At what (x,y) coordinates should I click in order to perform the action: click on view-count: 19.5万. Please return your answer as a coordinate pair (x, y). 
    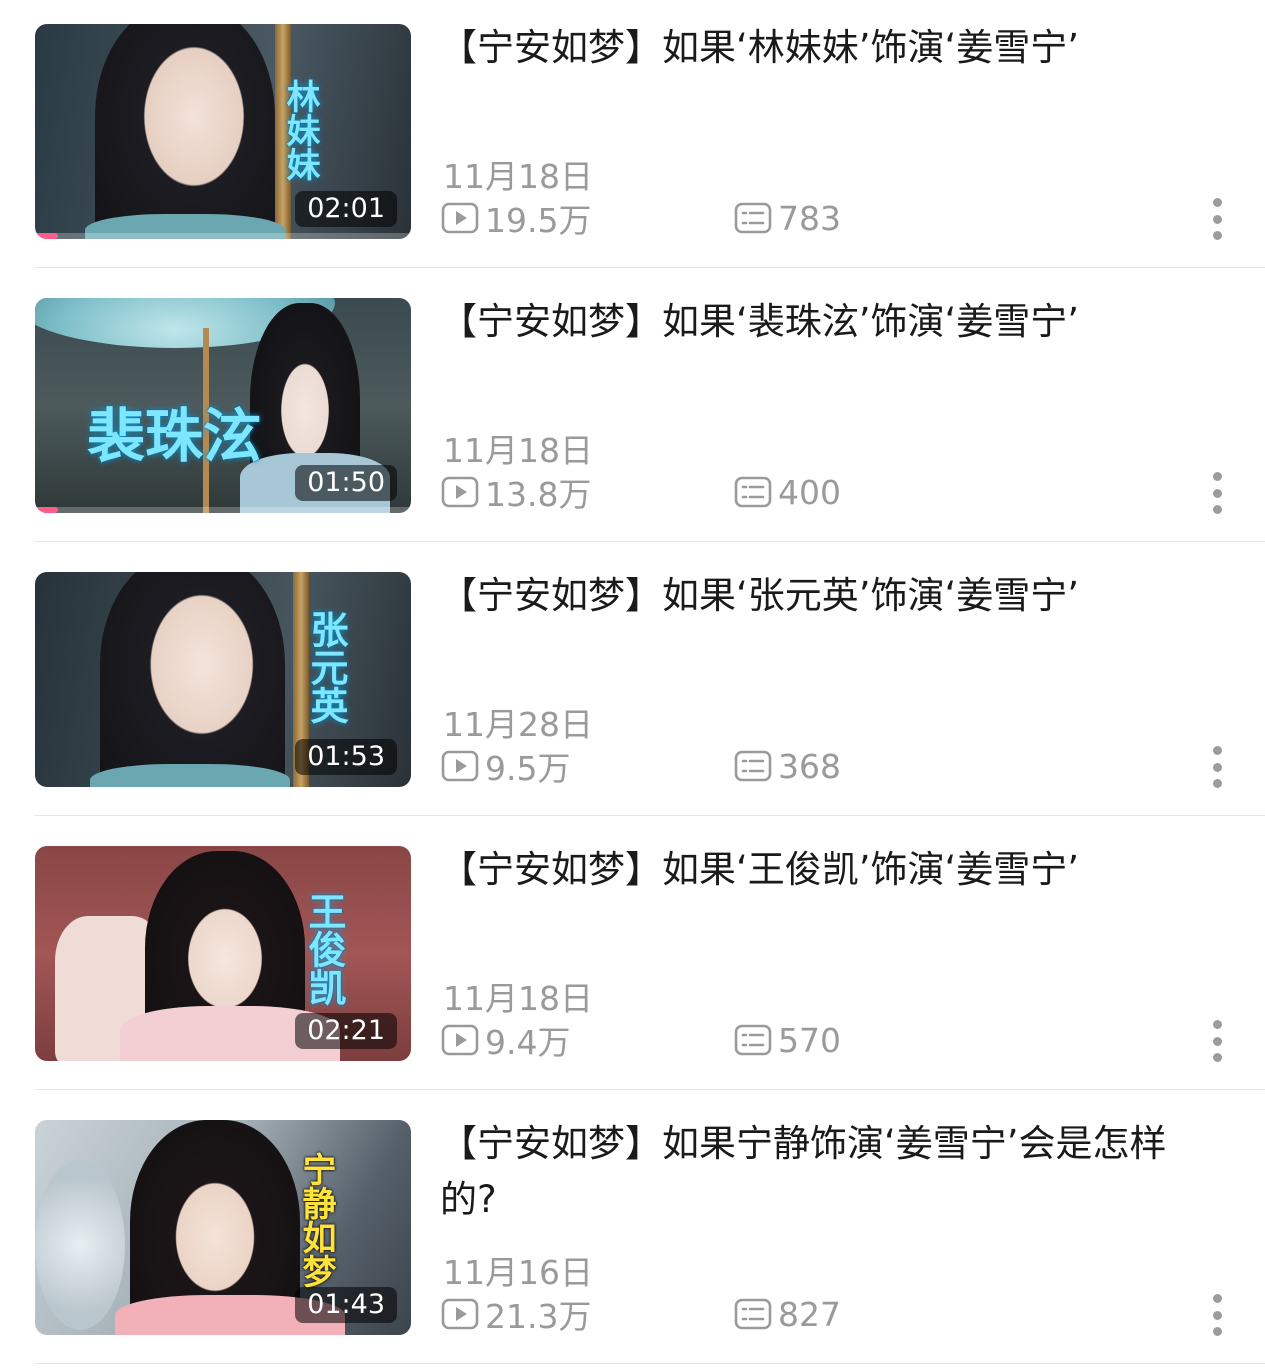
    Looking at the image, I should click on (516, 219).